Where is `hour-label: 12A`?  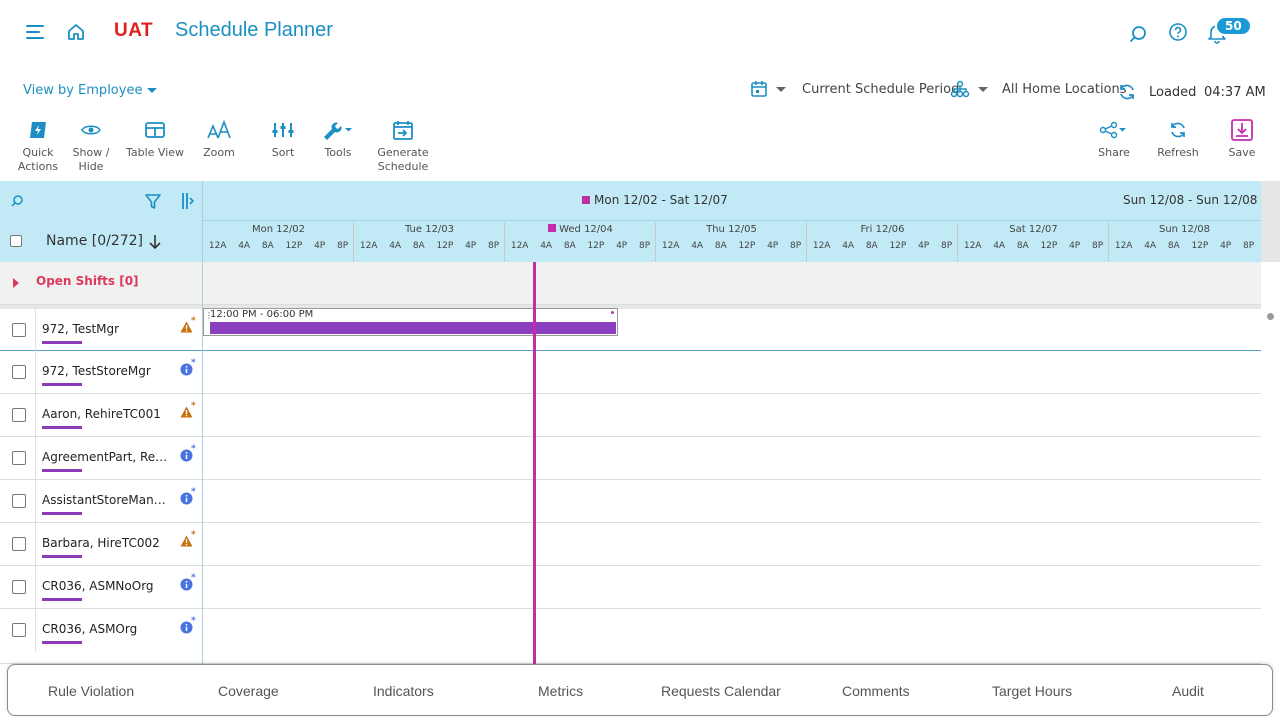 hour-label: 12A is located at coordinates (972, 246).